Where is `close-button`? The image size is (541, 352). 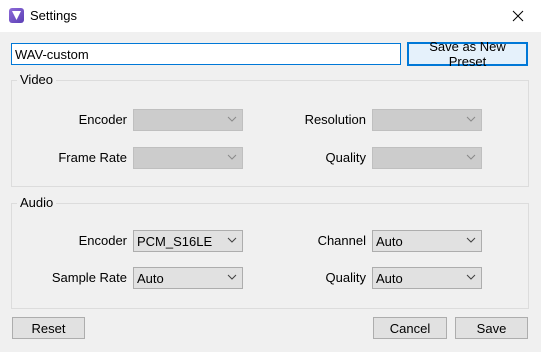
close-button is located at coordinates (518, 16).